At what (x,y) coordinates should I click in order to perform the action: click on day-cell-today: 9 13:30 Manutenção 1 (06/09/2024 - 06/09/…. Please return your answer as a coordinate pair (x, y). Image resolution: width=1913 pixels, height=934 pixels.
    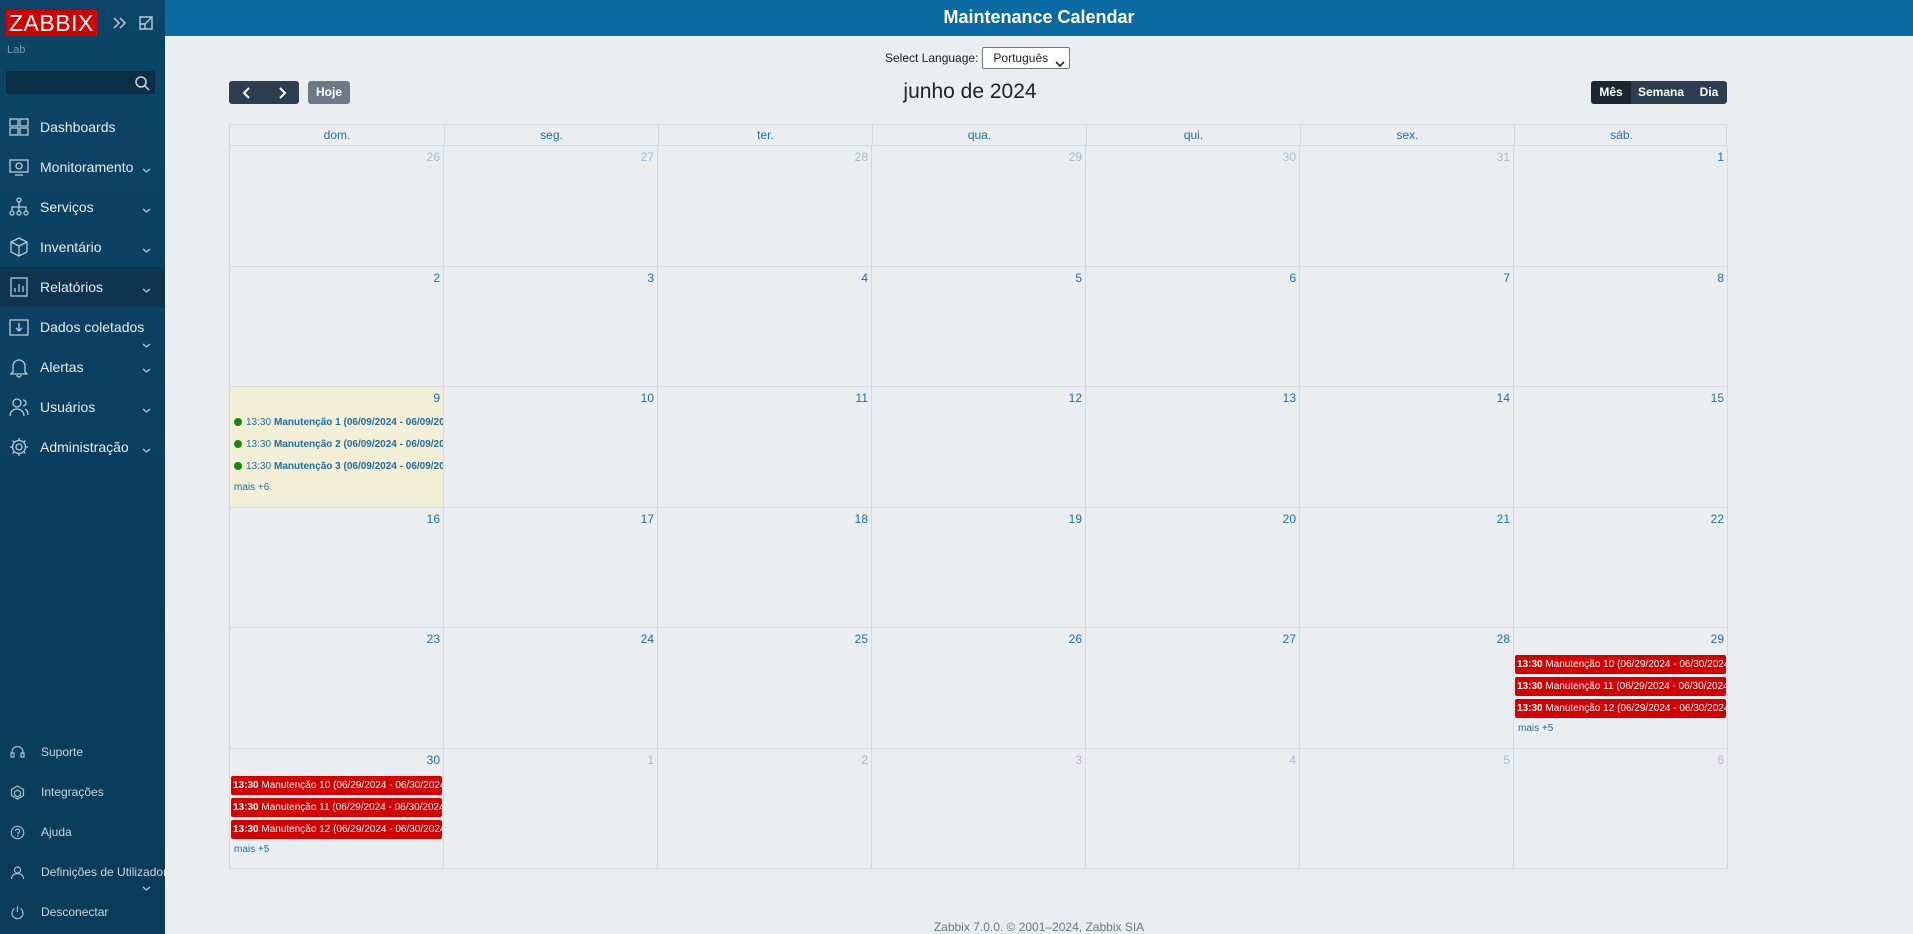
    Looking at the image, I should click on (337, 447).